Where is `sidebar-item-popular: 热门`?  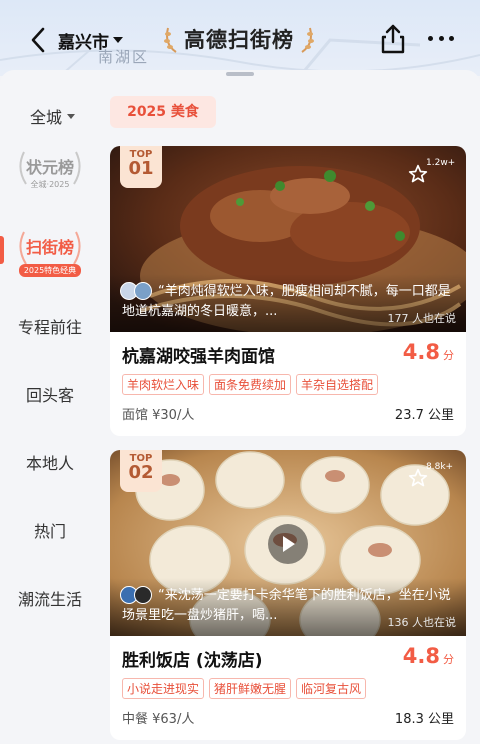 sidebar-item-popular: 热门 is located at coordinates (50, 530).